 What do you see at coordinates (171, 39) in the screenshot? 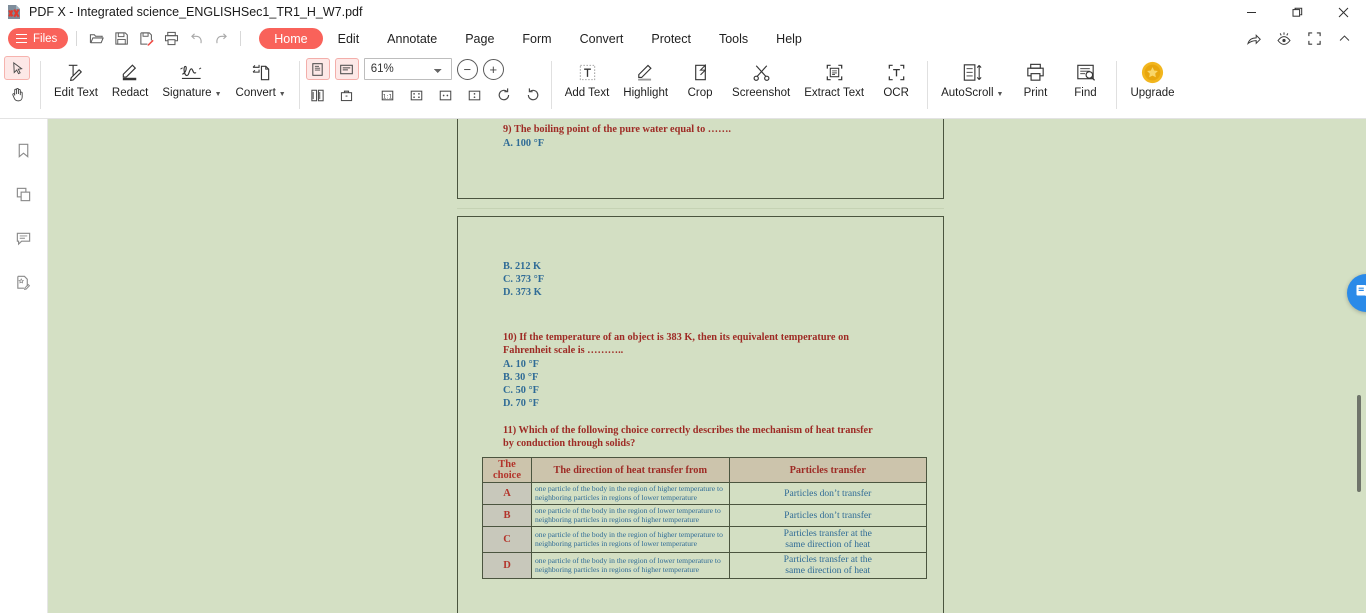
I see `print-icon` at bounding box center [171, 39].